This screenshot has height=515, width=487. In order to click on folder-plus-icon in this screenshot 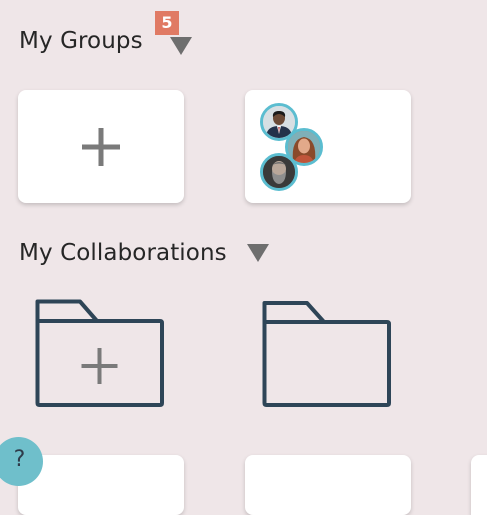, I will do `click(100, 353)`.